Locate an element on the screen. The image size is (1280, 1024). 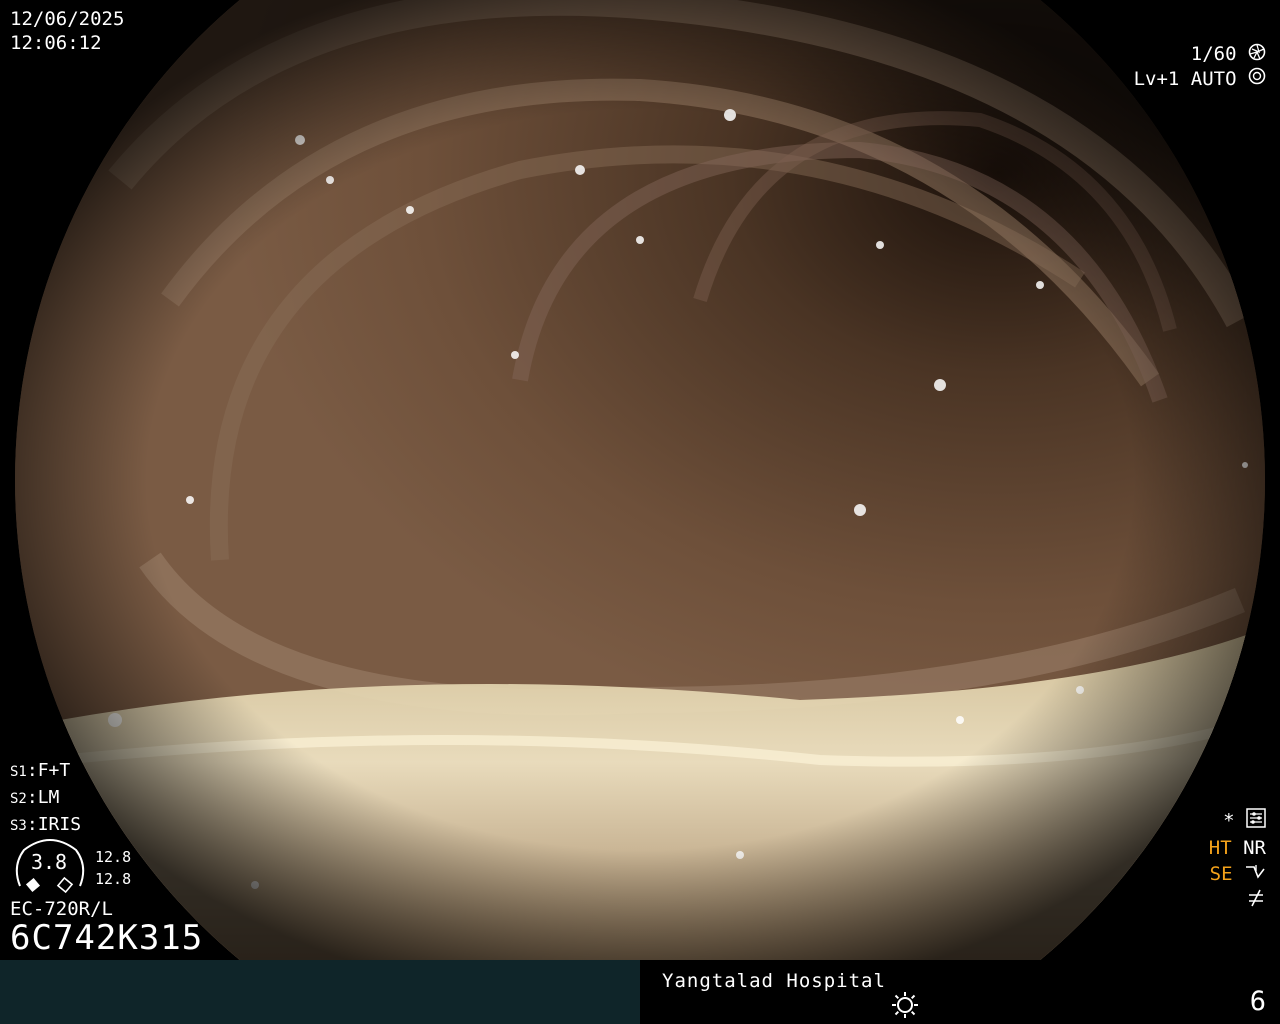
scope-model: EC-720R/L is located at coordinates (61, 909).